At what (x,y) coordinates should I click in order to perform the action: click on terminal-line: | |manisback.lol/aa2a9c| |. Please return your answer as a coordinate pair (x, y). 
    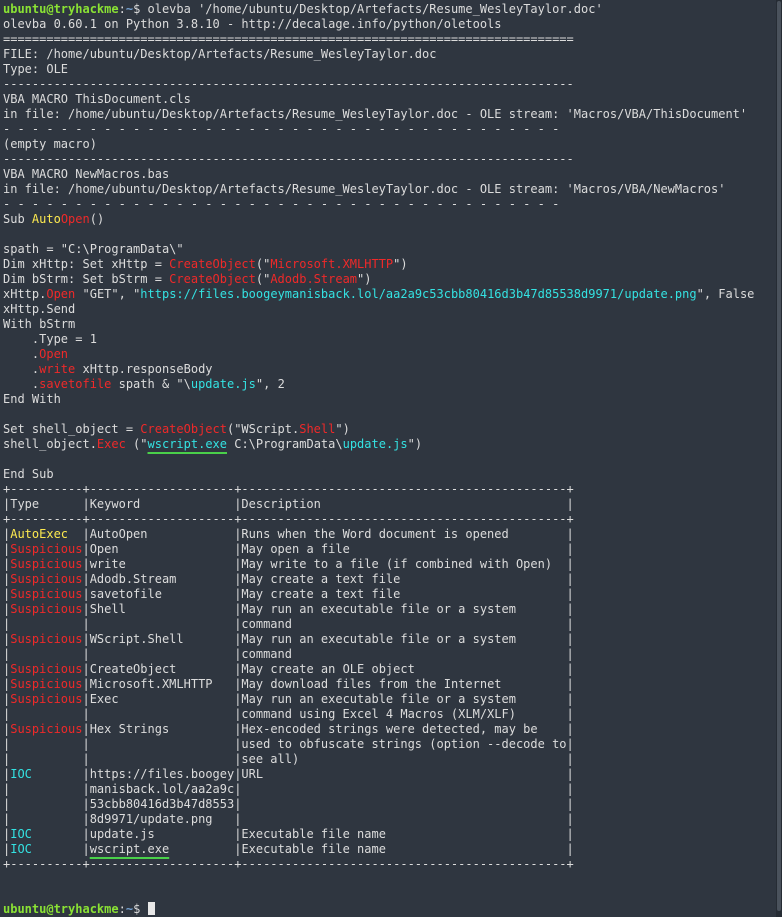
    Looking at the image, I should click on (389, 789).